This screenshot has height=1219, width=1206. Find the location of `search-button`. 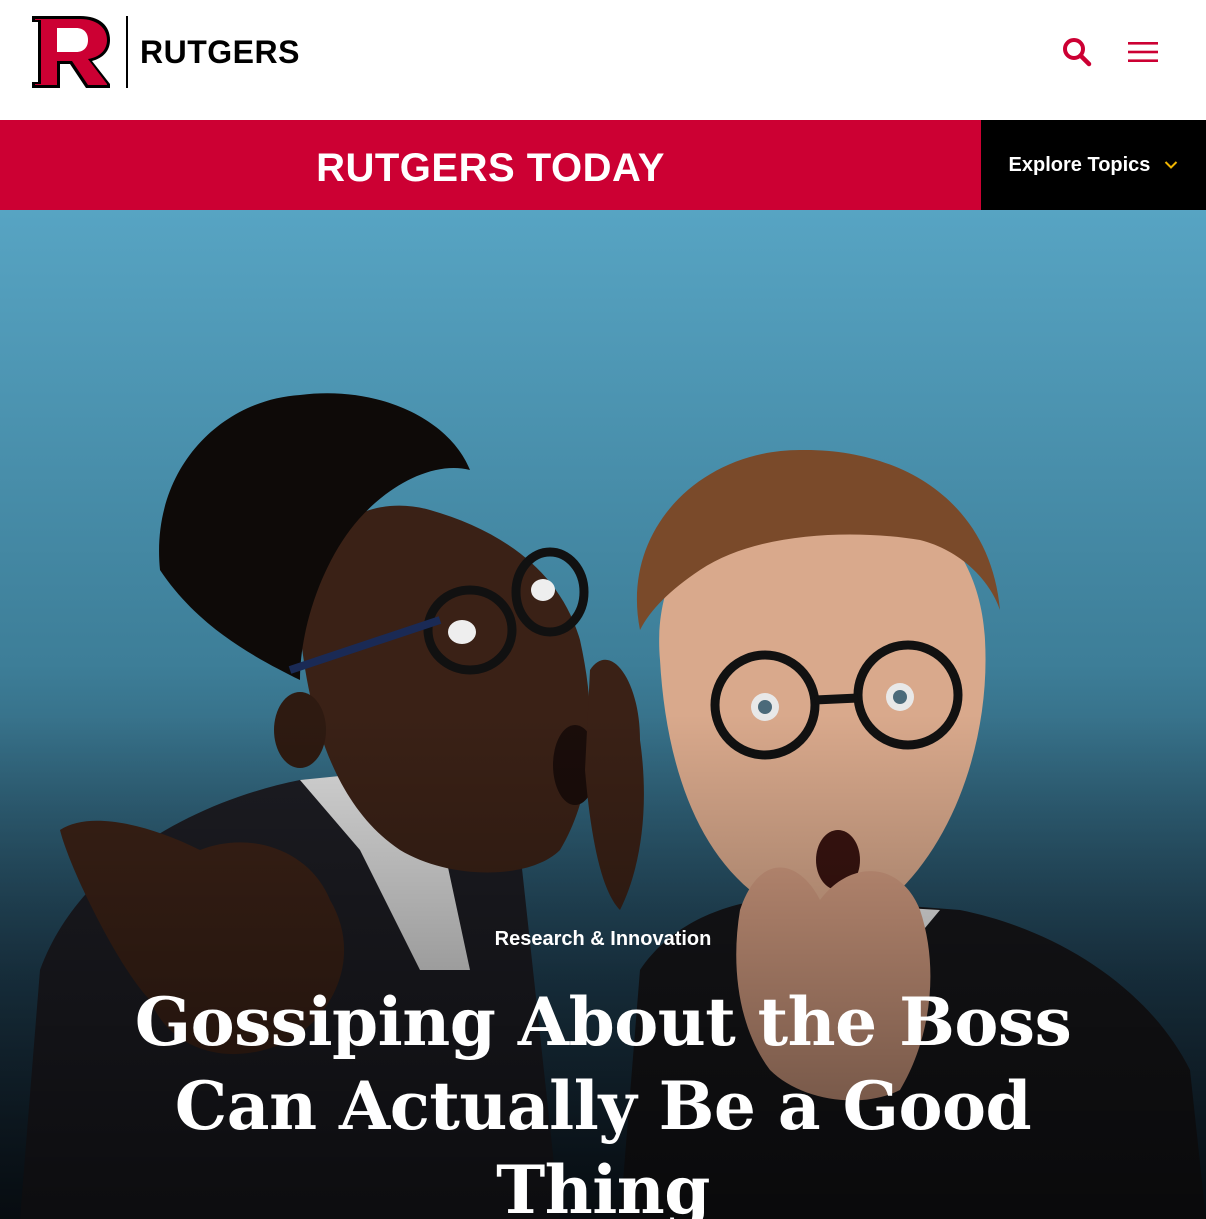

search-button is located at coordinates (1077, 52).